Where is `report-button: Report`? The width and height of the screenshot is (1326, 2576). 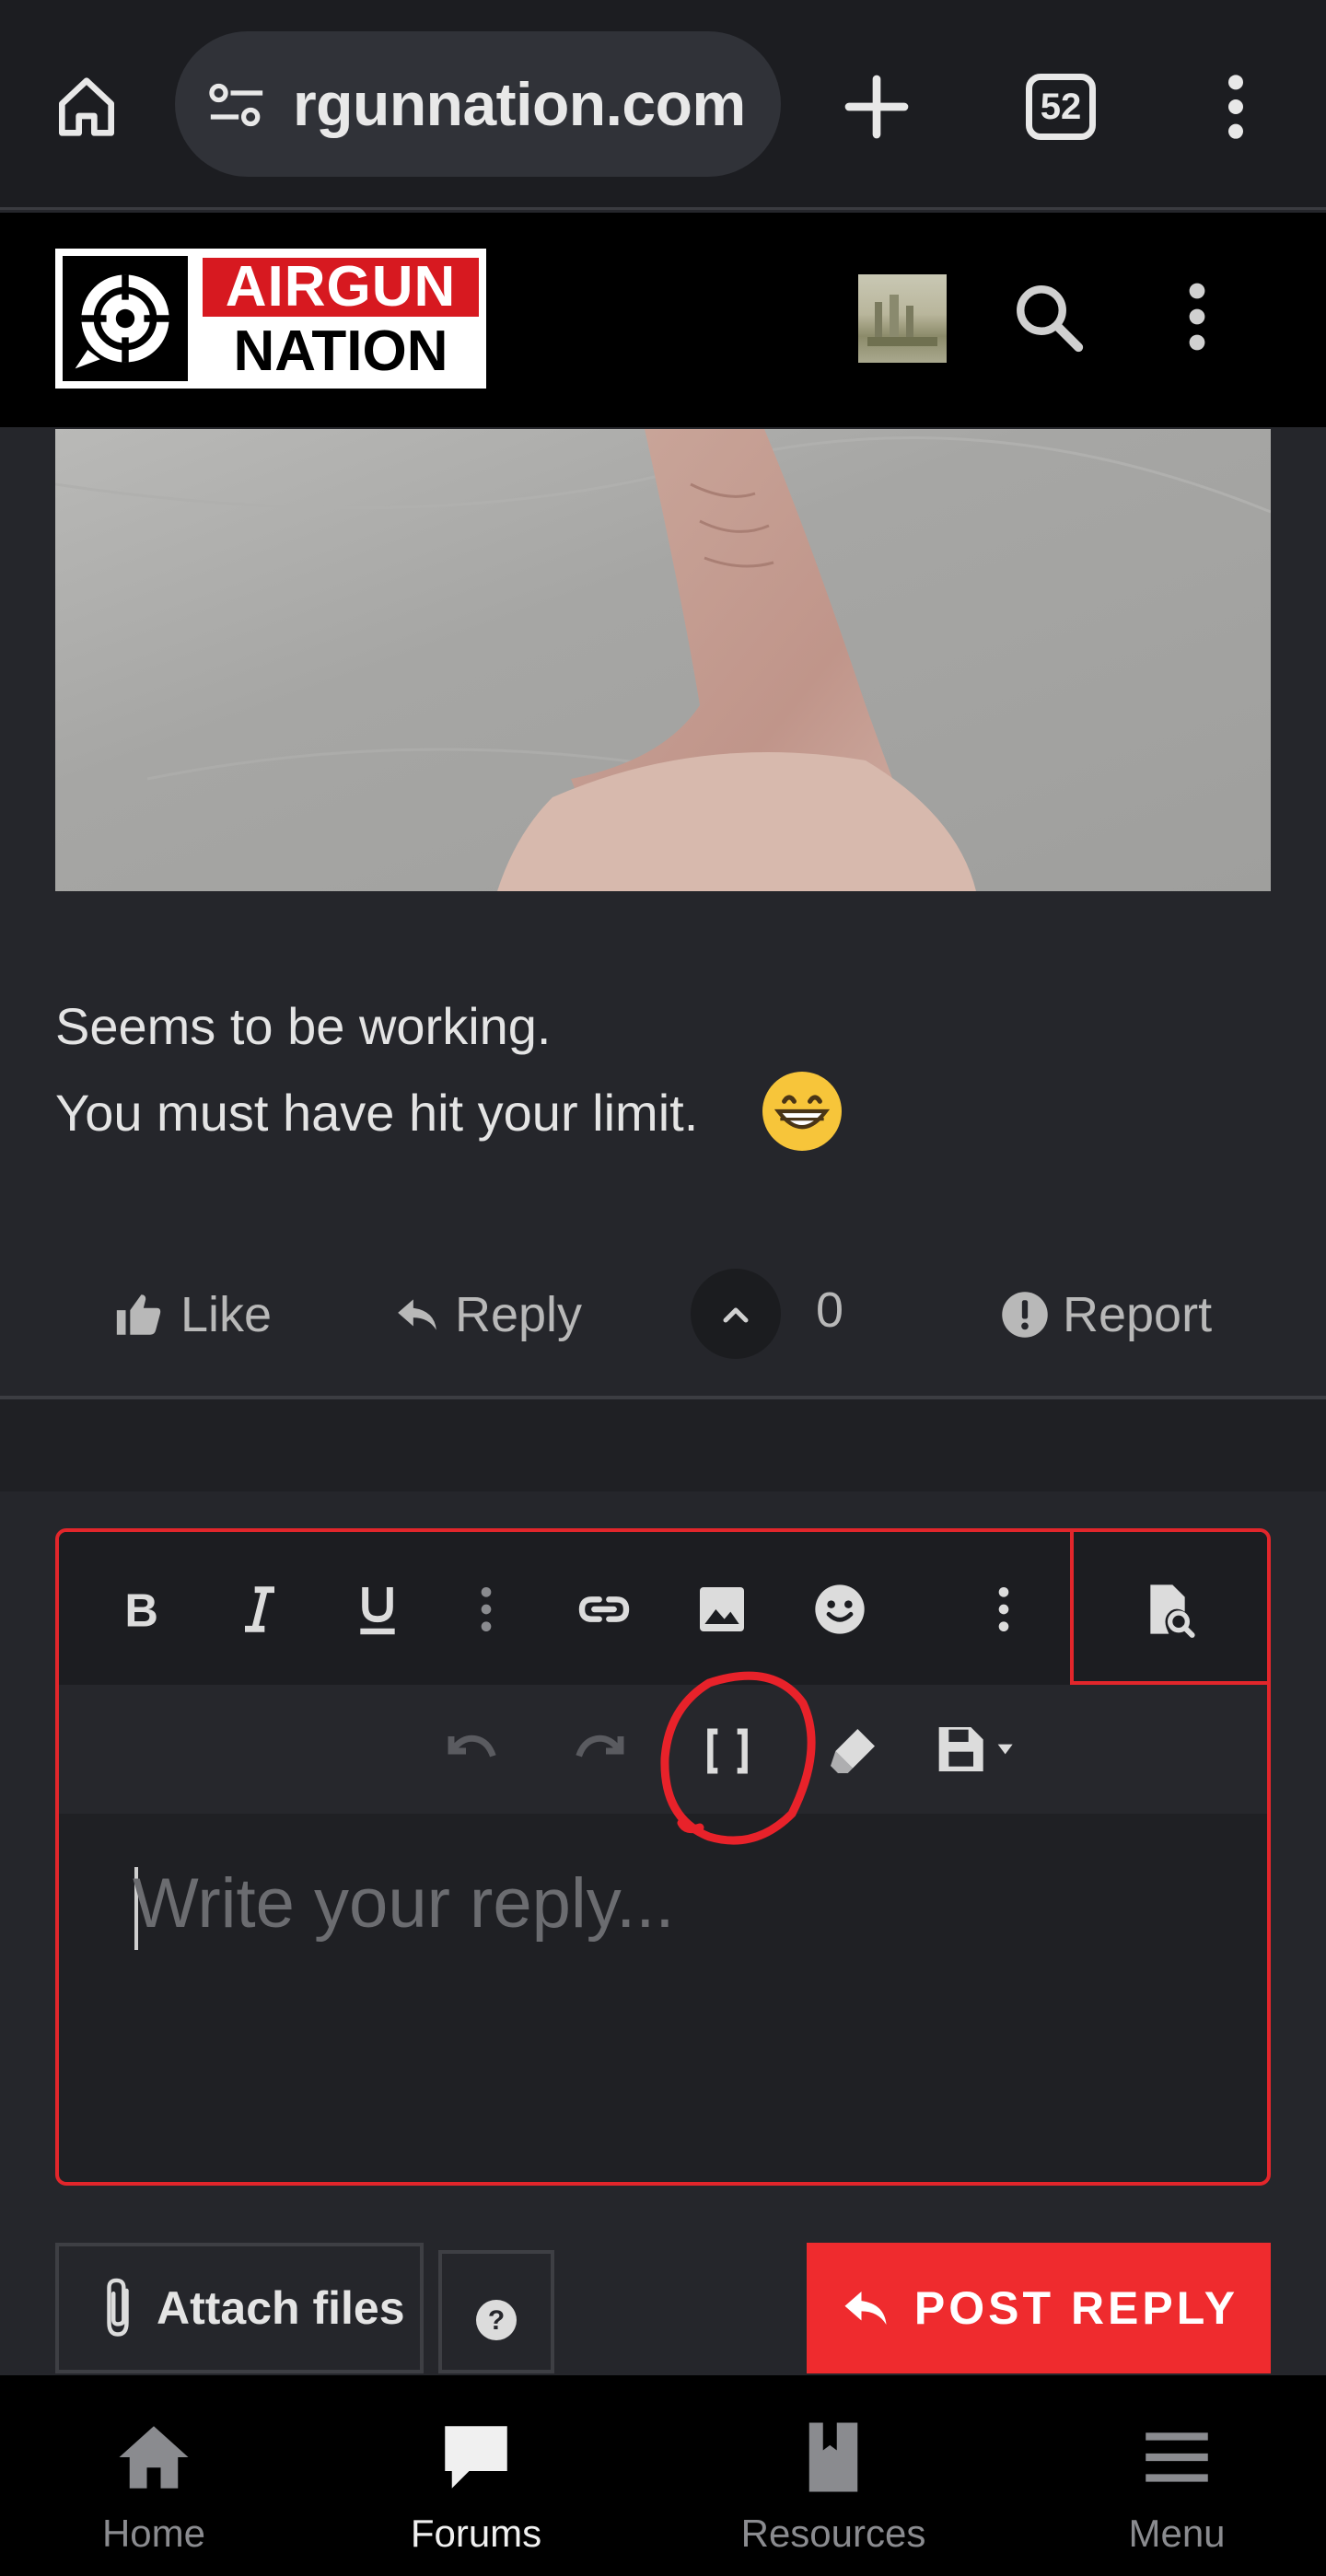
report-button: Report is located at coordinates (1106, 1315).